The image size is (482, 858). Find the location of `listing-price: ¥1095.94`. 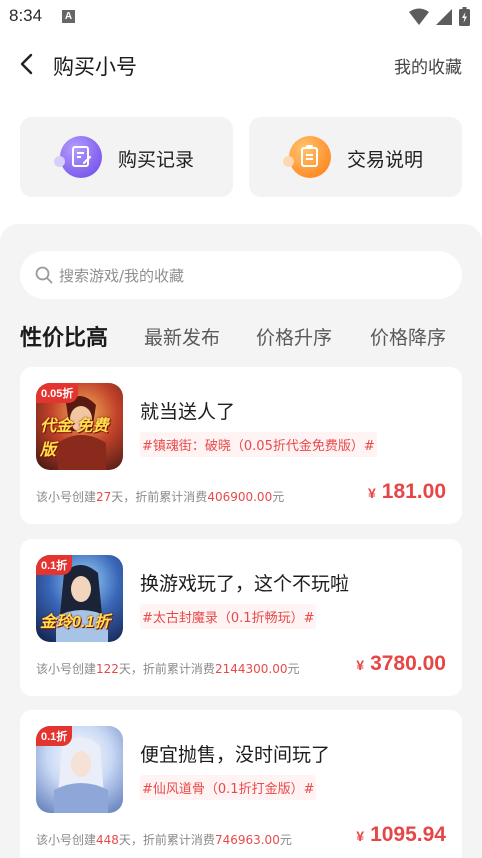

listing-price: ¥1095.94 is located at coordinates (401, 834).